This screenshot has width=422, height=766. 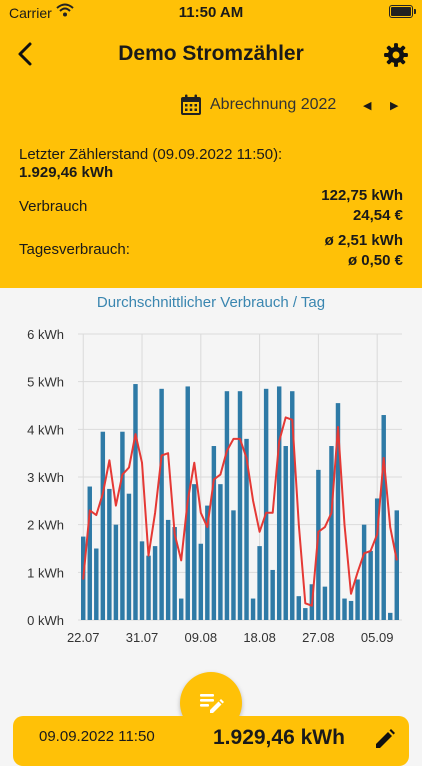 I want to click on pencil-icon, so click(x=385, y=739).